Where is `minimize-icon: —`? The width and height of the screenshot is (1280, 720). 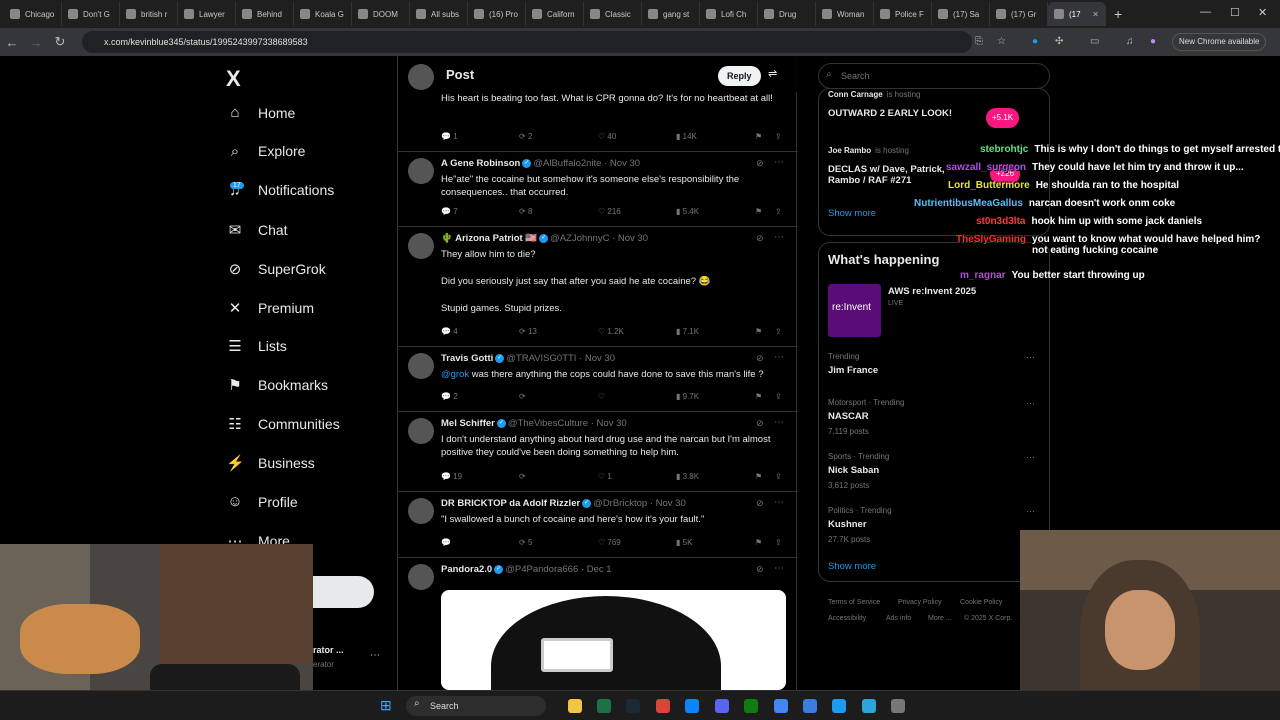
minimize-icon: — is located at coordinates (1205, 12).